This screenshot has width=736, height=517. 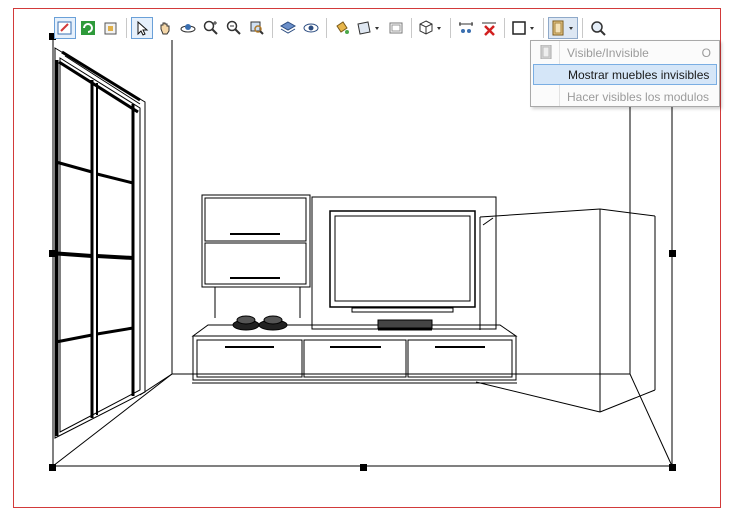 What do you see at coordinates (65, 28) in the screenshot?
I see `edit-properties-icon` at bounding box center [65, 28].